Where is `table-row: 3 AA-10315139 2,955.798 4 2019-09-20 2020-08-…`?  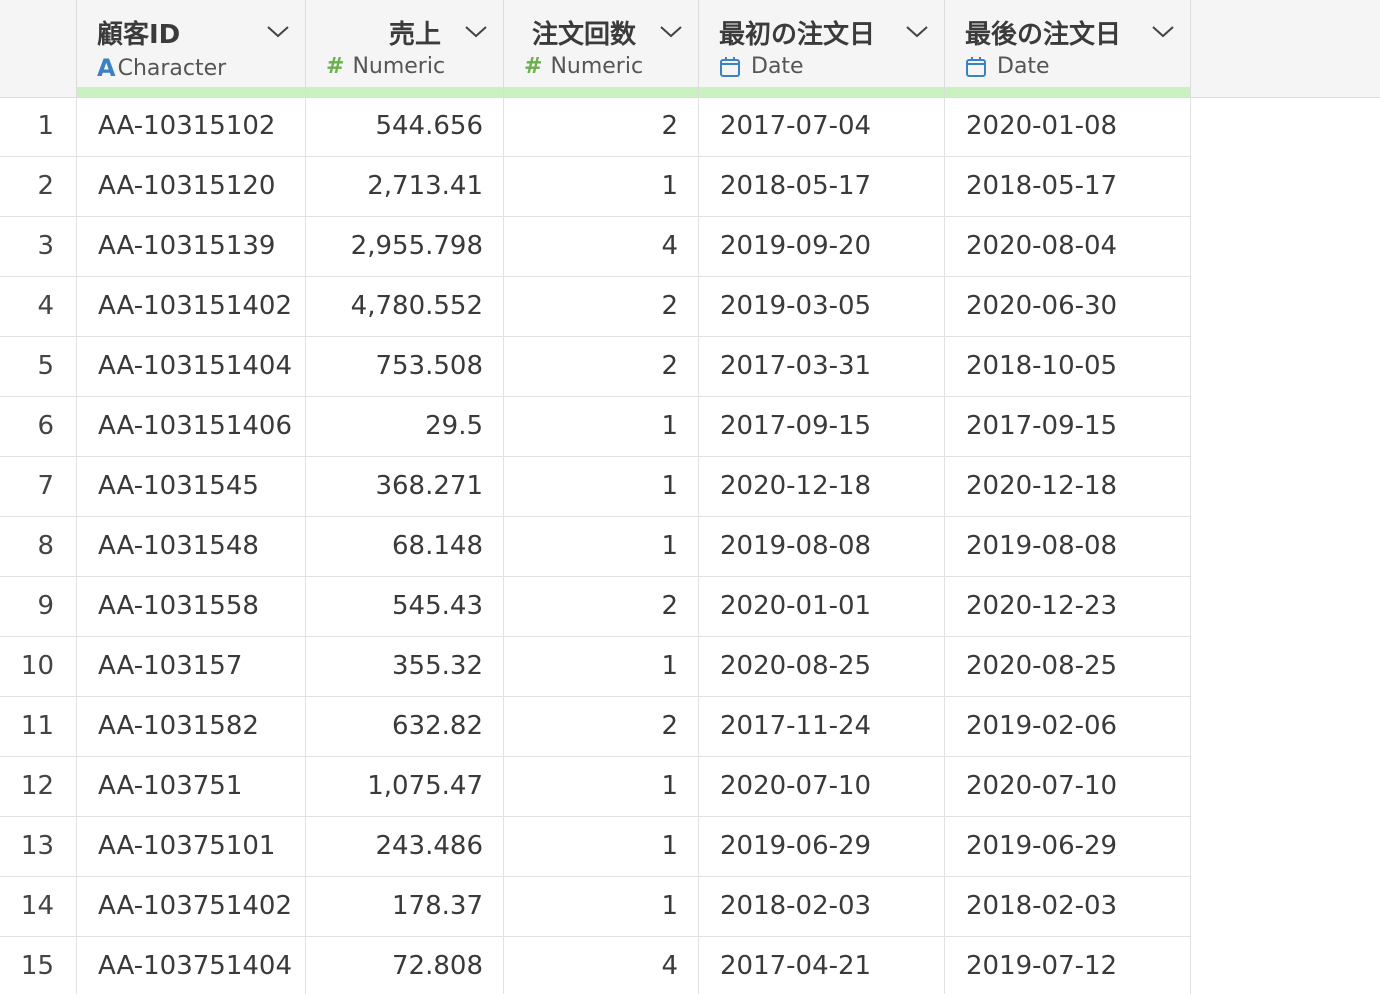
table-row: 3 AA-10315139 2,955.798 4 2019-09-20 2020-08-… is located at coordinates (595, 247).